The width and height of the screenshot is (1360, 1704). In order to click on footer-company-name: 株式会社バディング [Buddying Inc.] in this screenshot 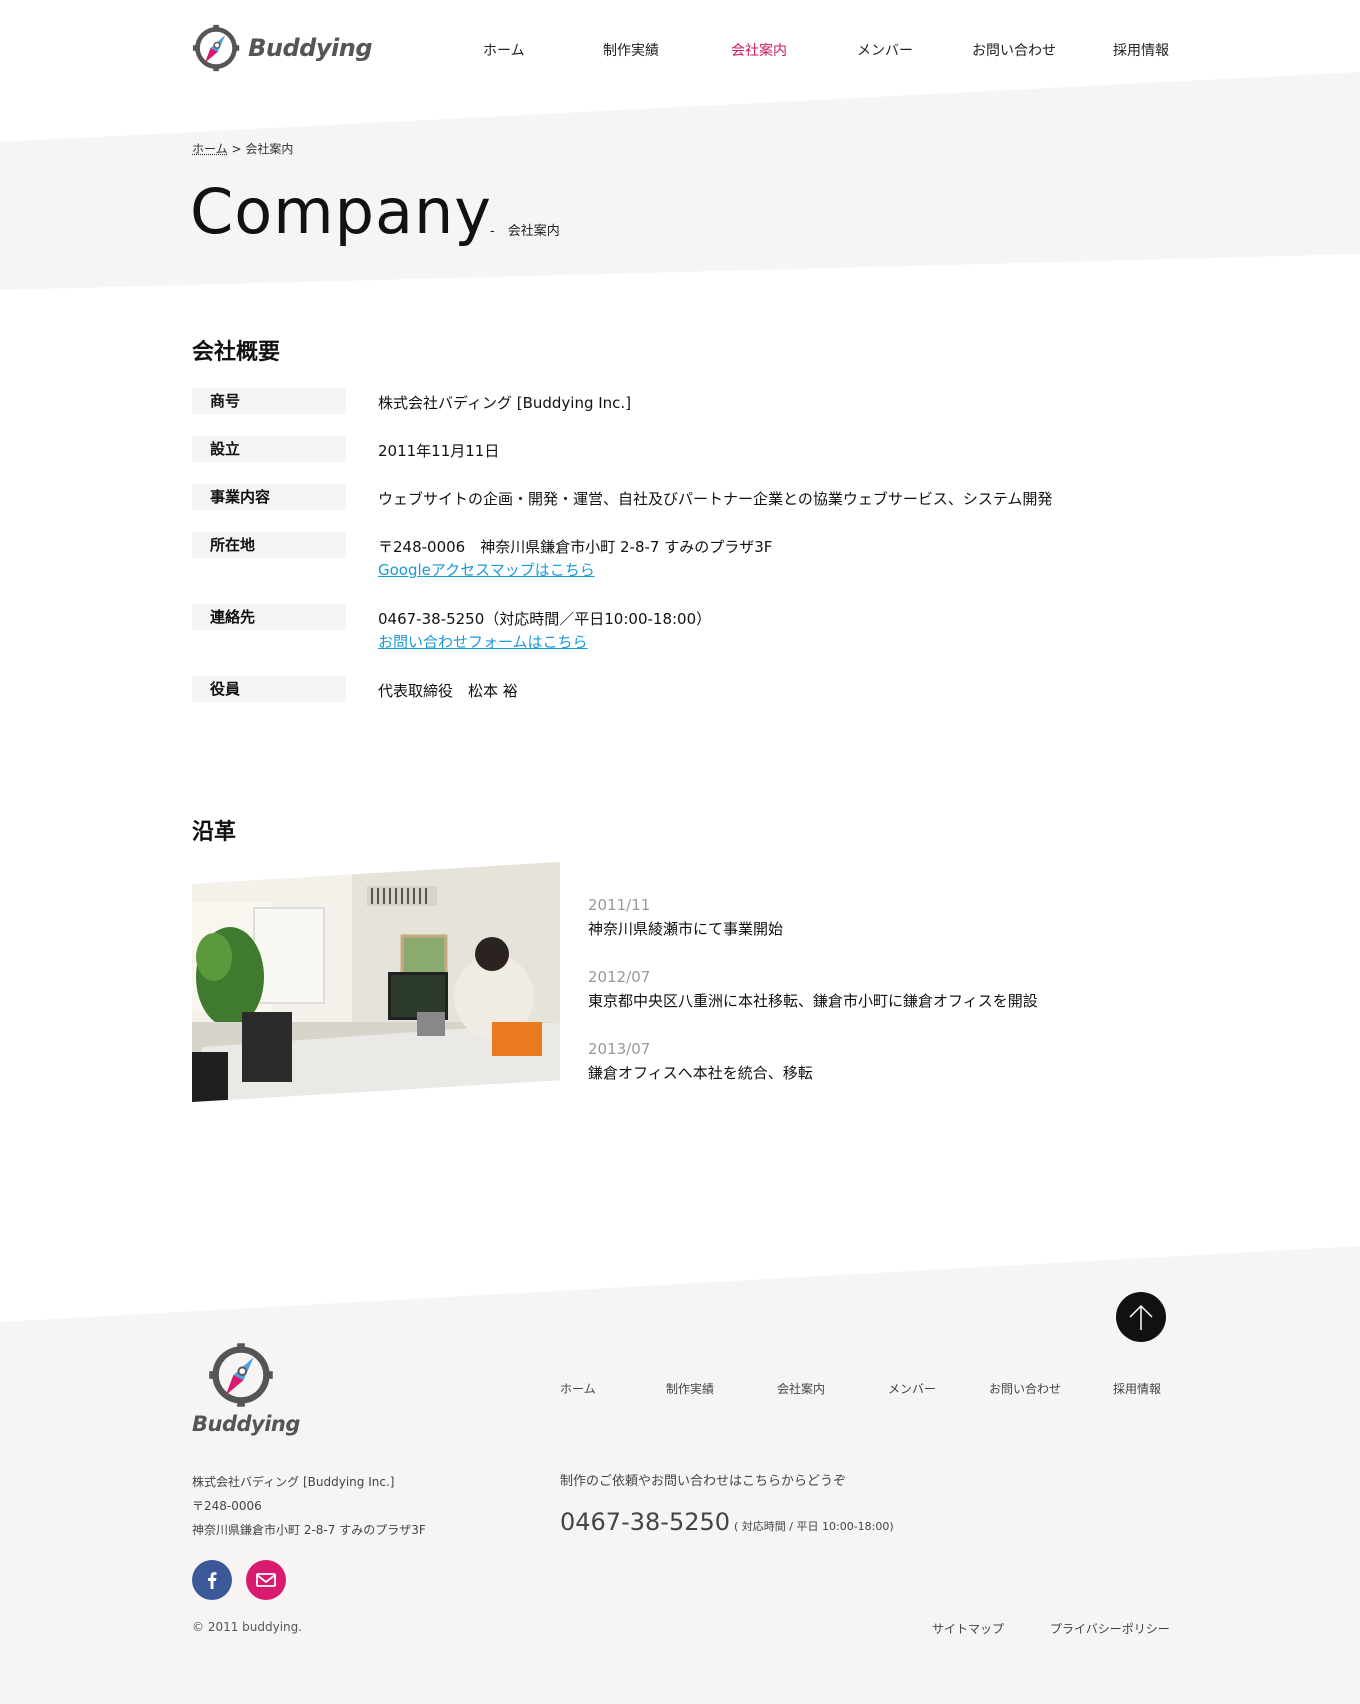, I will do `click(293, 1482)`.